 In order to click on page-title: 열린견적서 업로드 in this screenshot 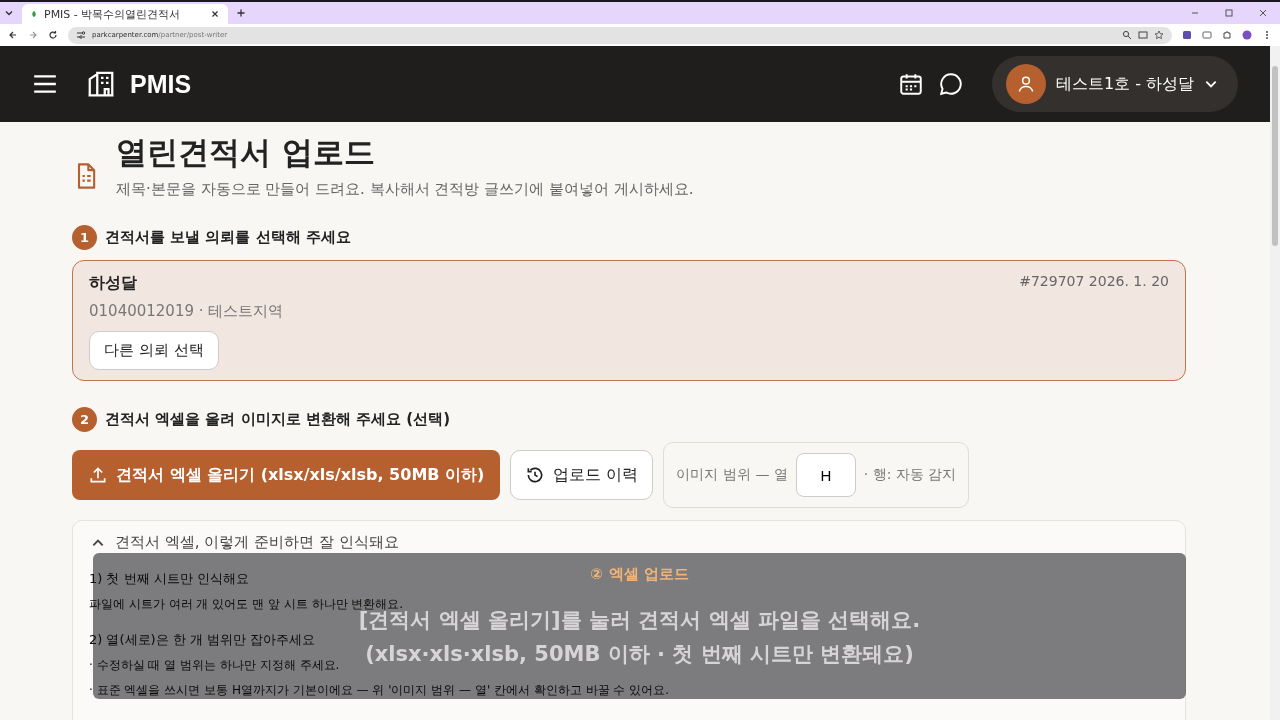, I will do `click(246, 152)`.